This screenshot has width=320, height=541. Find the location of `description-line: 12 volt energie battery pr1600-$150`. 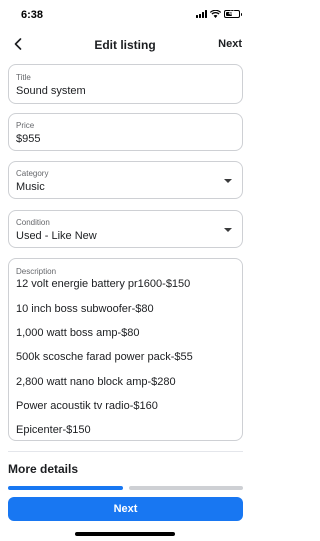

description-line: 12 volt energie battery pr1600-$150 is located at coordinates (103, 284).